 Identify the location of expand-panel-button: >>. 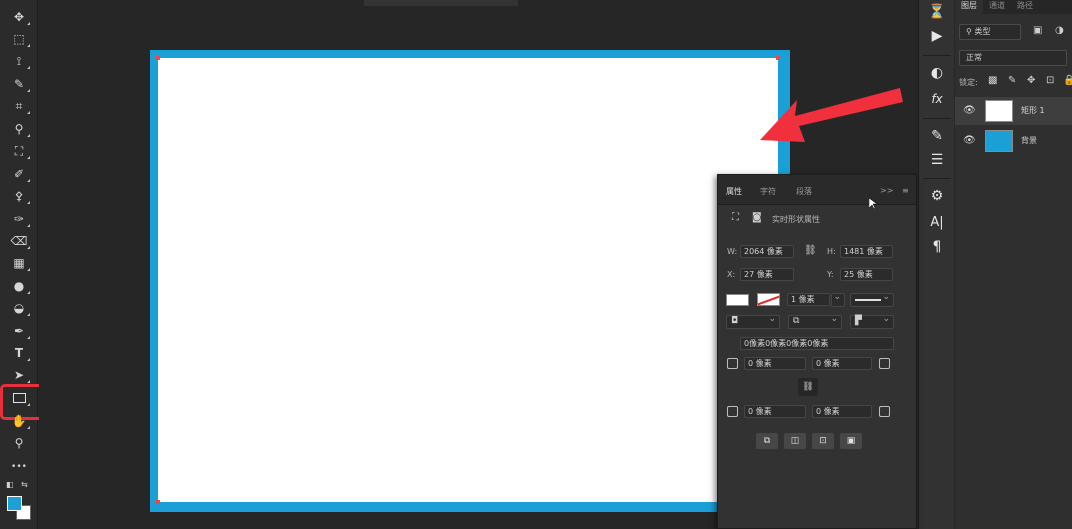
(886, 190).